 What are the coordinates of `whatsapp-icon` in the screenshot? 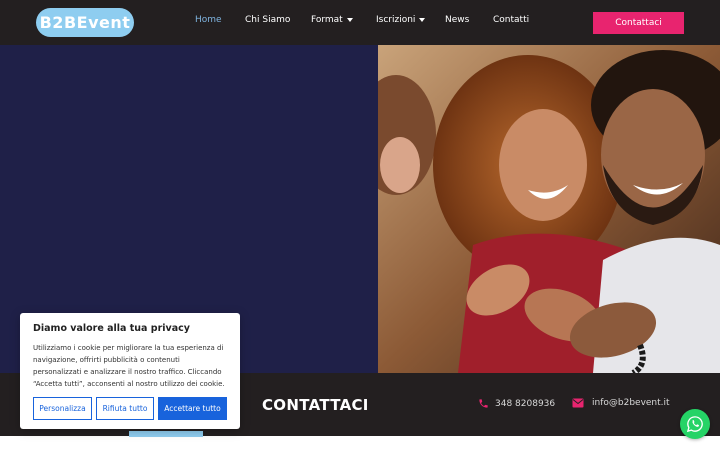 It's located at (694, 424).